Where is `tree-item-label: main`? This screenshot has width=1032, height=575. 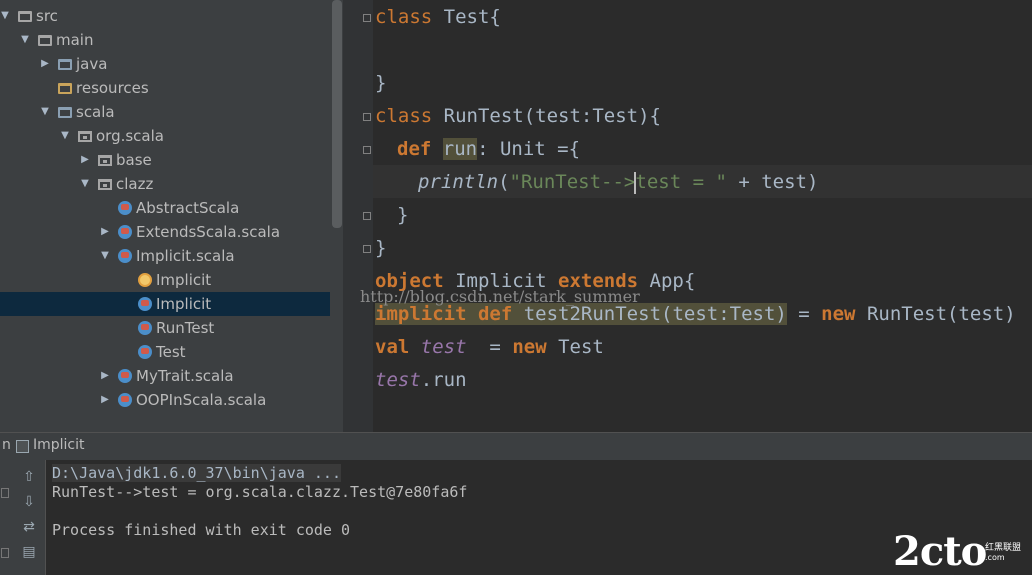
tree-item-label: main is located at coordinates (75, 40).